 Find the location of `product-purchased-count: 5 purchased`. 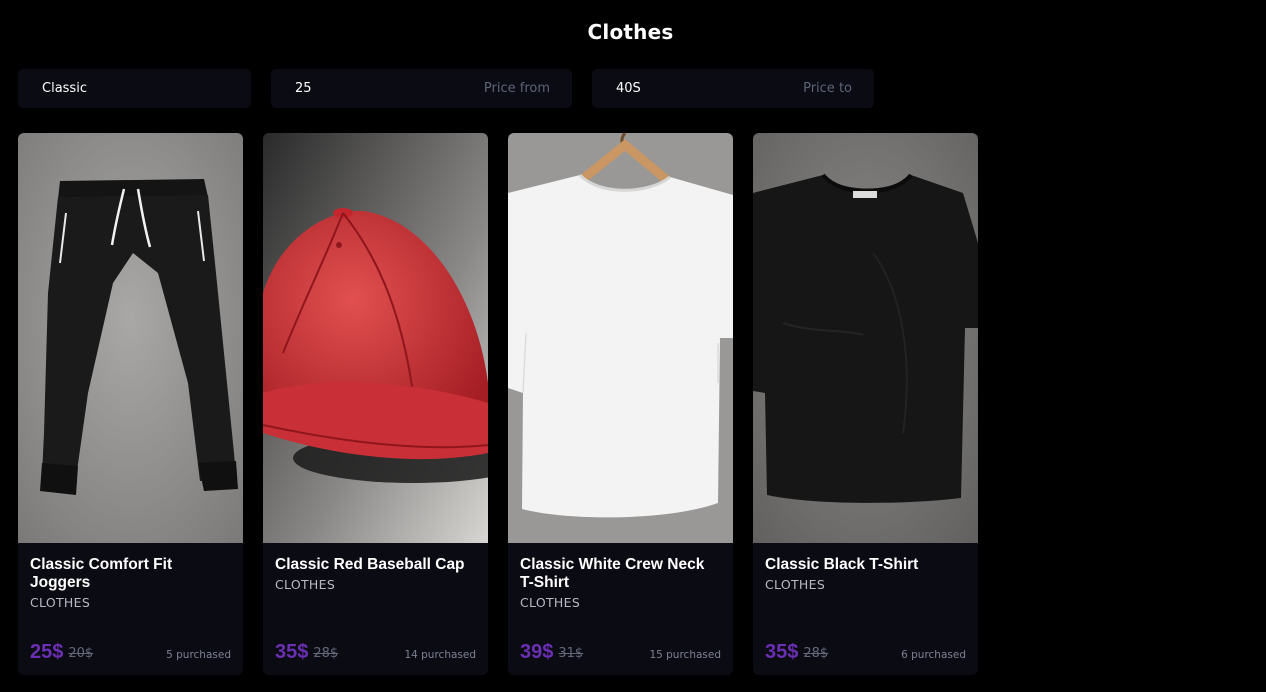

product-purchased-count: 5 purchased is located at coordinates (198, 655).